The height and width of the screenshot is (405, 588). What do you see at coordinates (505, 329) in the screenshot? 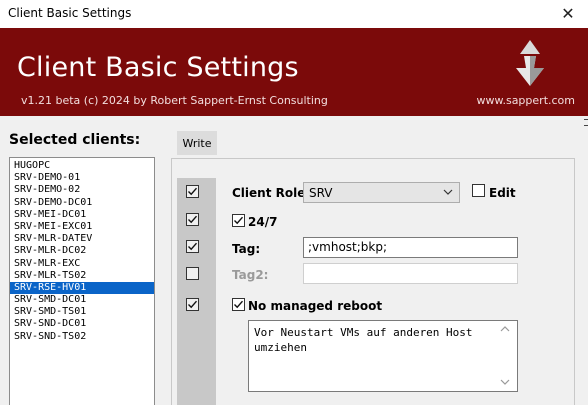
I see `scroll-up-icon` at bounding box center [505, 329].